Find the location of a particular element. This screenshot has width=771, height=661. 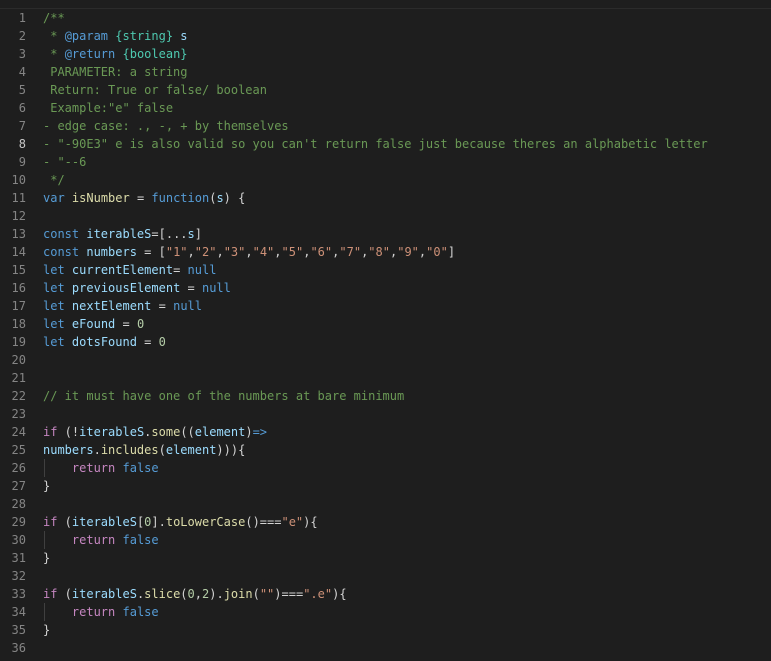

code-line: 23 is located at coordinates (385, 414).